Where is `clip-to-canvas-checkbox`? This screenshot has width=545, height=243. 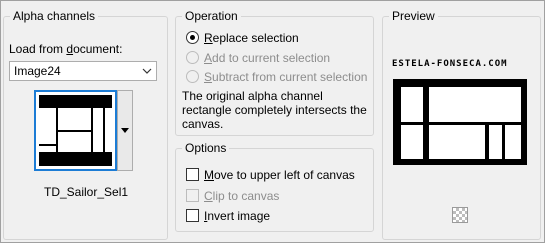 clip-to-canvas-checkbox is located at coordinates (192, 195).